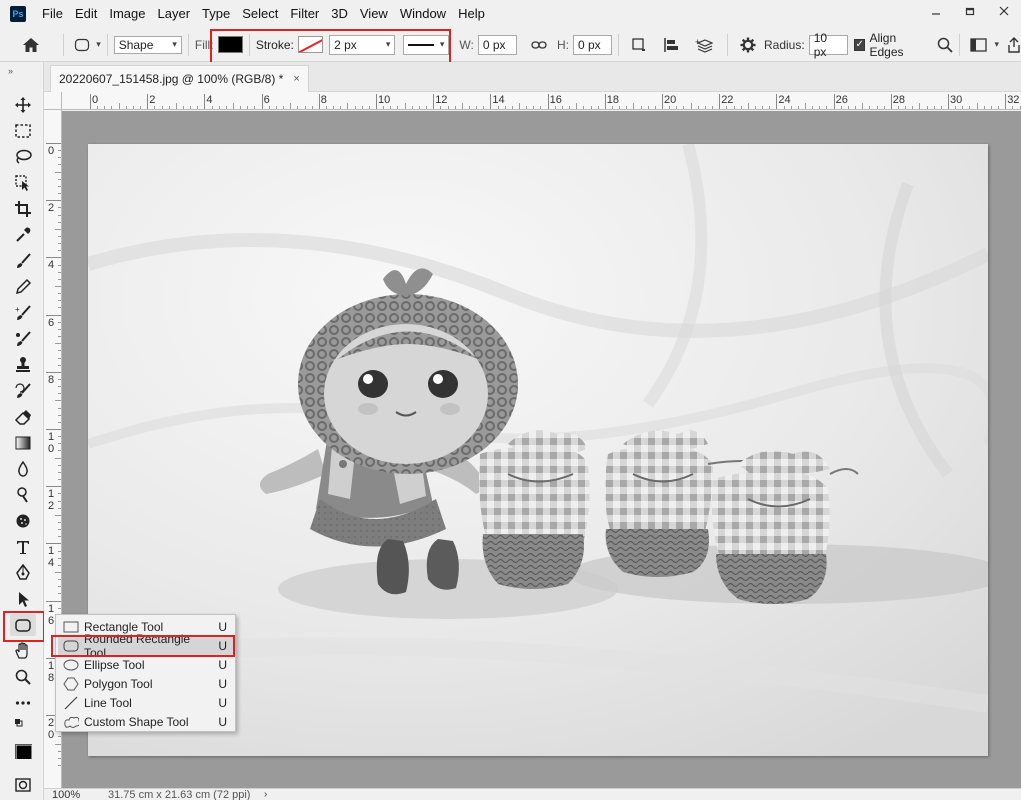 This screenshot has width=1021, height=800. I want to click on marquee-tool, so click(23, 131).